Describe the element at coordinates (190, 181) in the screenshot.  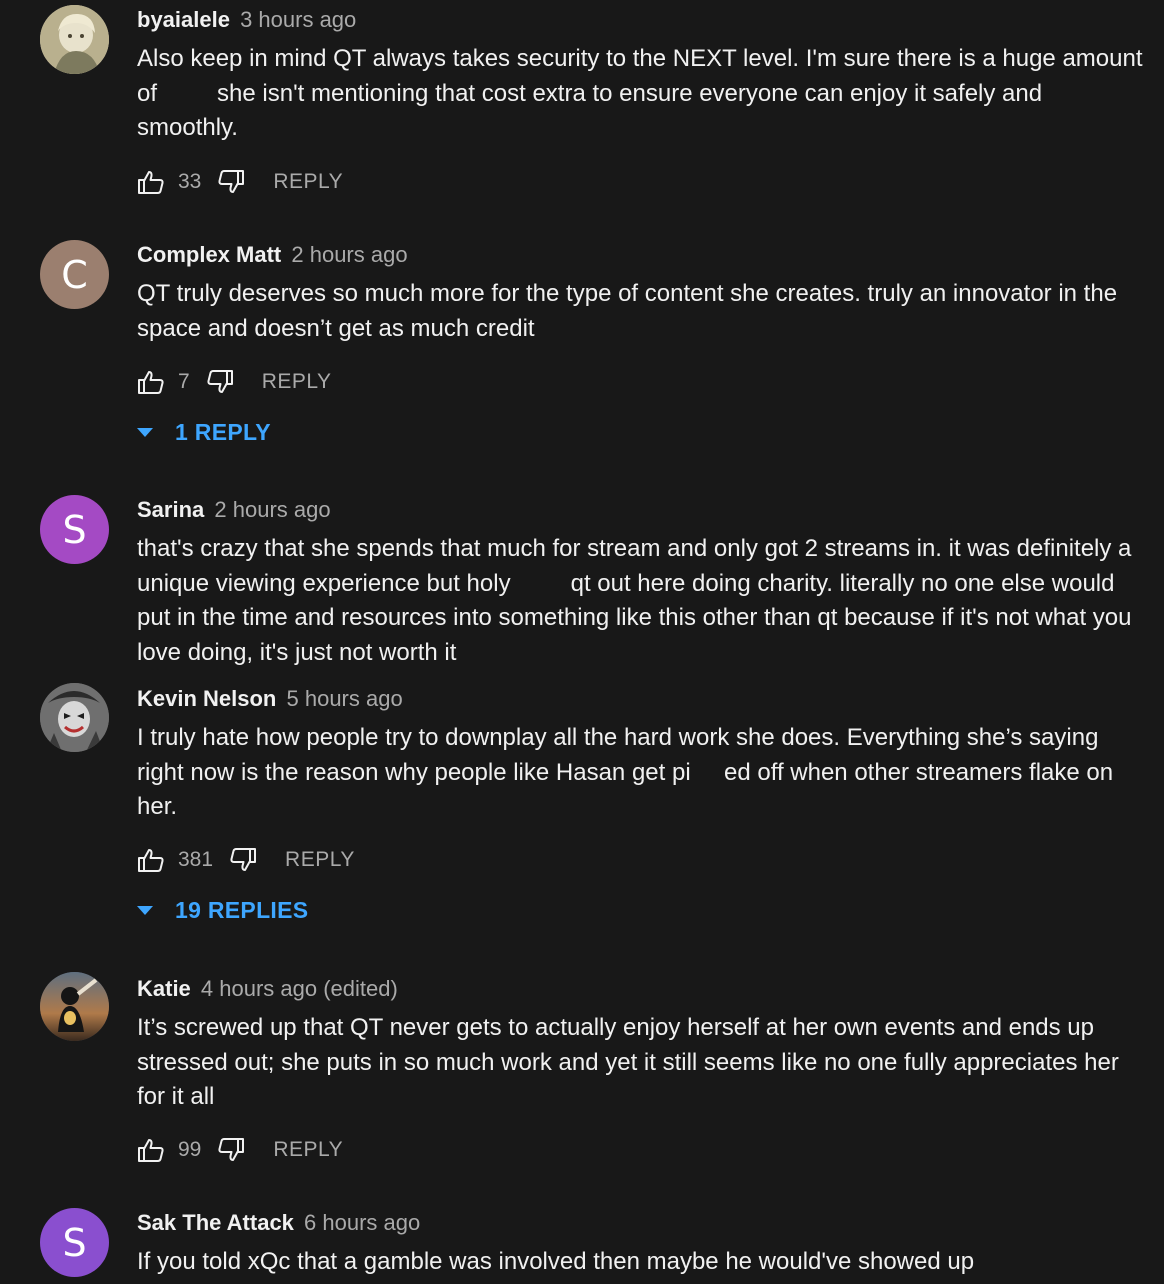
I see `like-count: 33` at that location.